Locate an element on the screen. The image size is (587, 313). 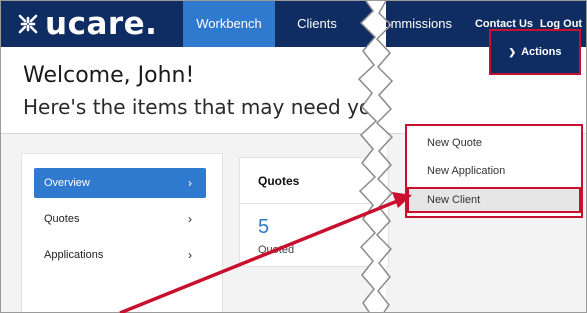
actions-button: ❯ Actions is located at coordinates (535, 52).